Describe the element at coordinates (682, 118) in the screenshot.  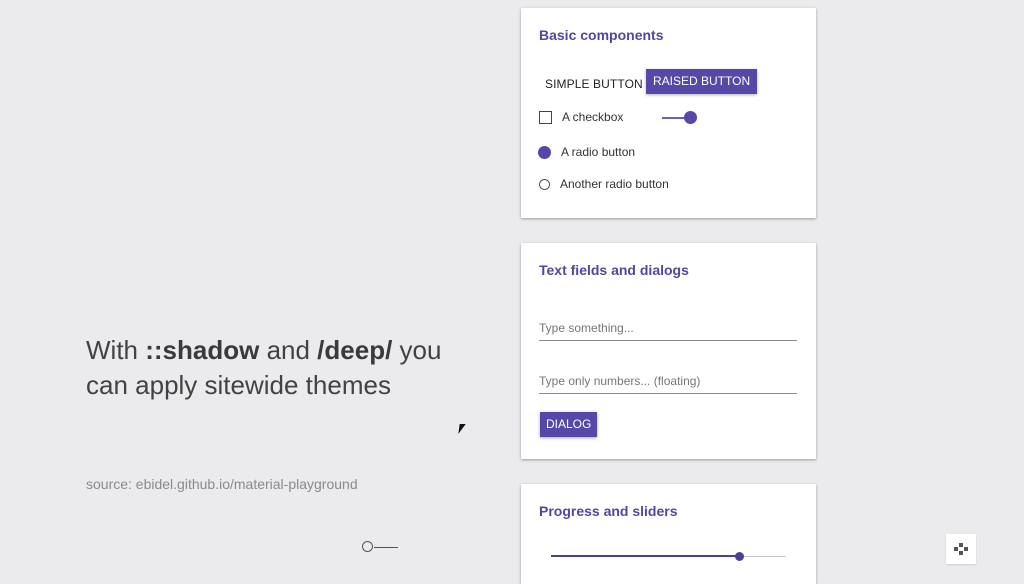
I see `toggle-switch` at that location.